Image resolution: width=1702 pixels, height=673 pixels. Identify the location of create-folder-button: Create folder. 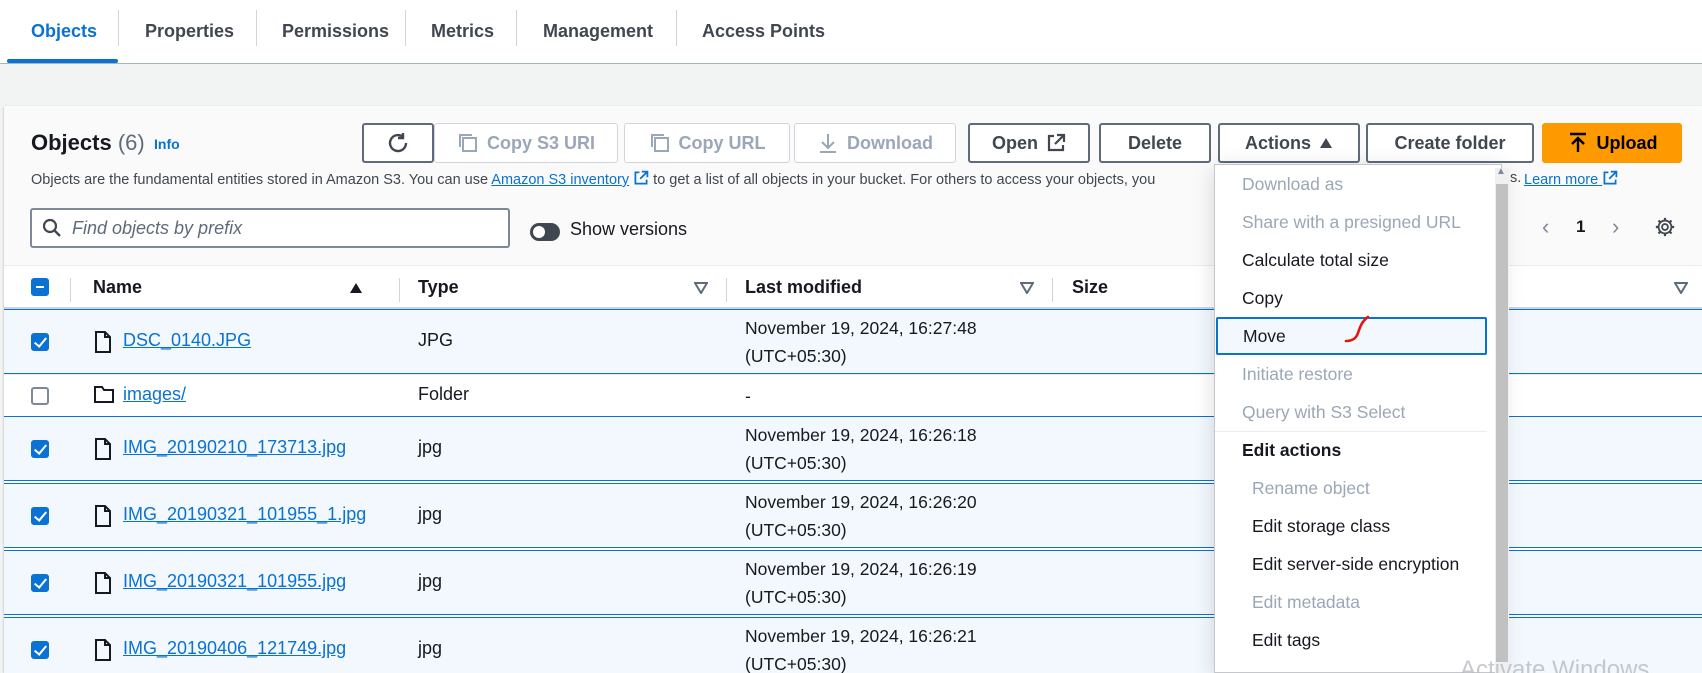
(1450, 143).